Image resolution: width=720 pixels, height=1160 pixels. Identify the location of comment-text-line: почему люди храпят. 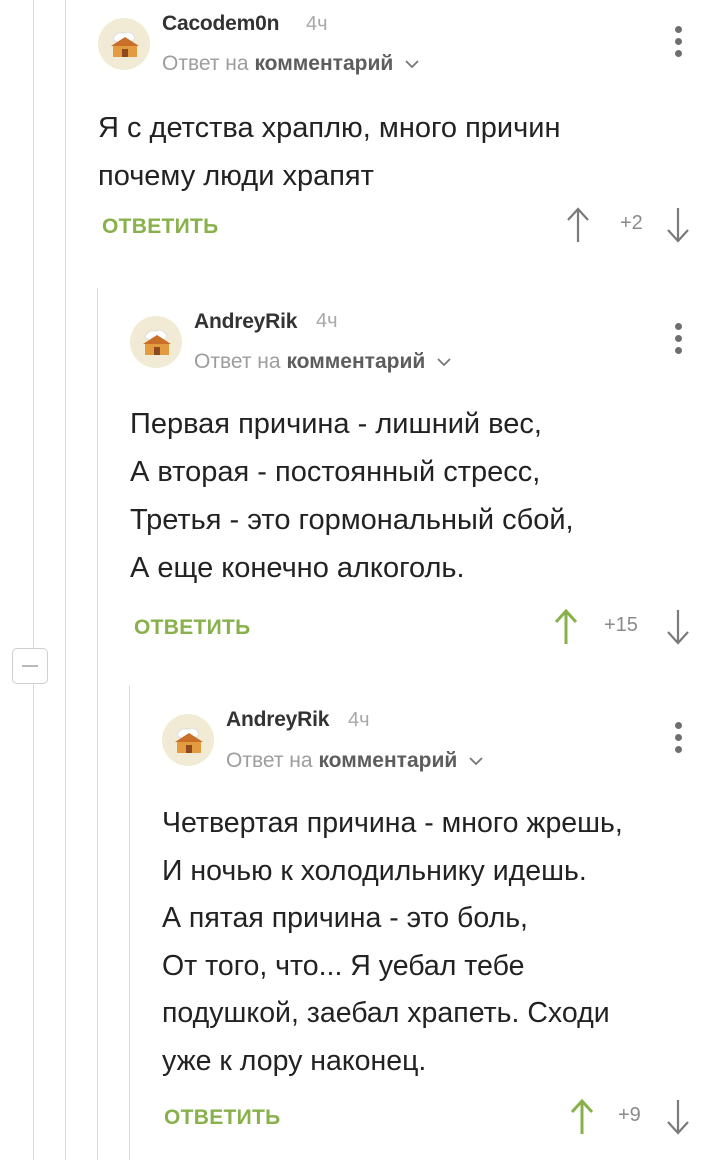
(236, 176).